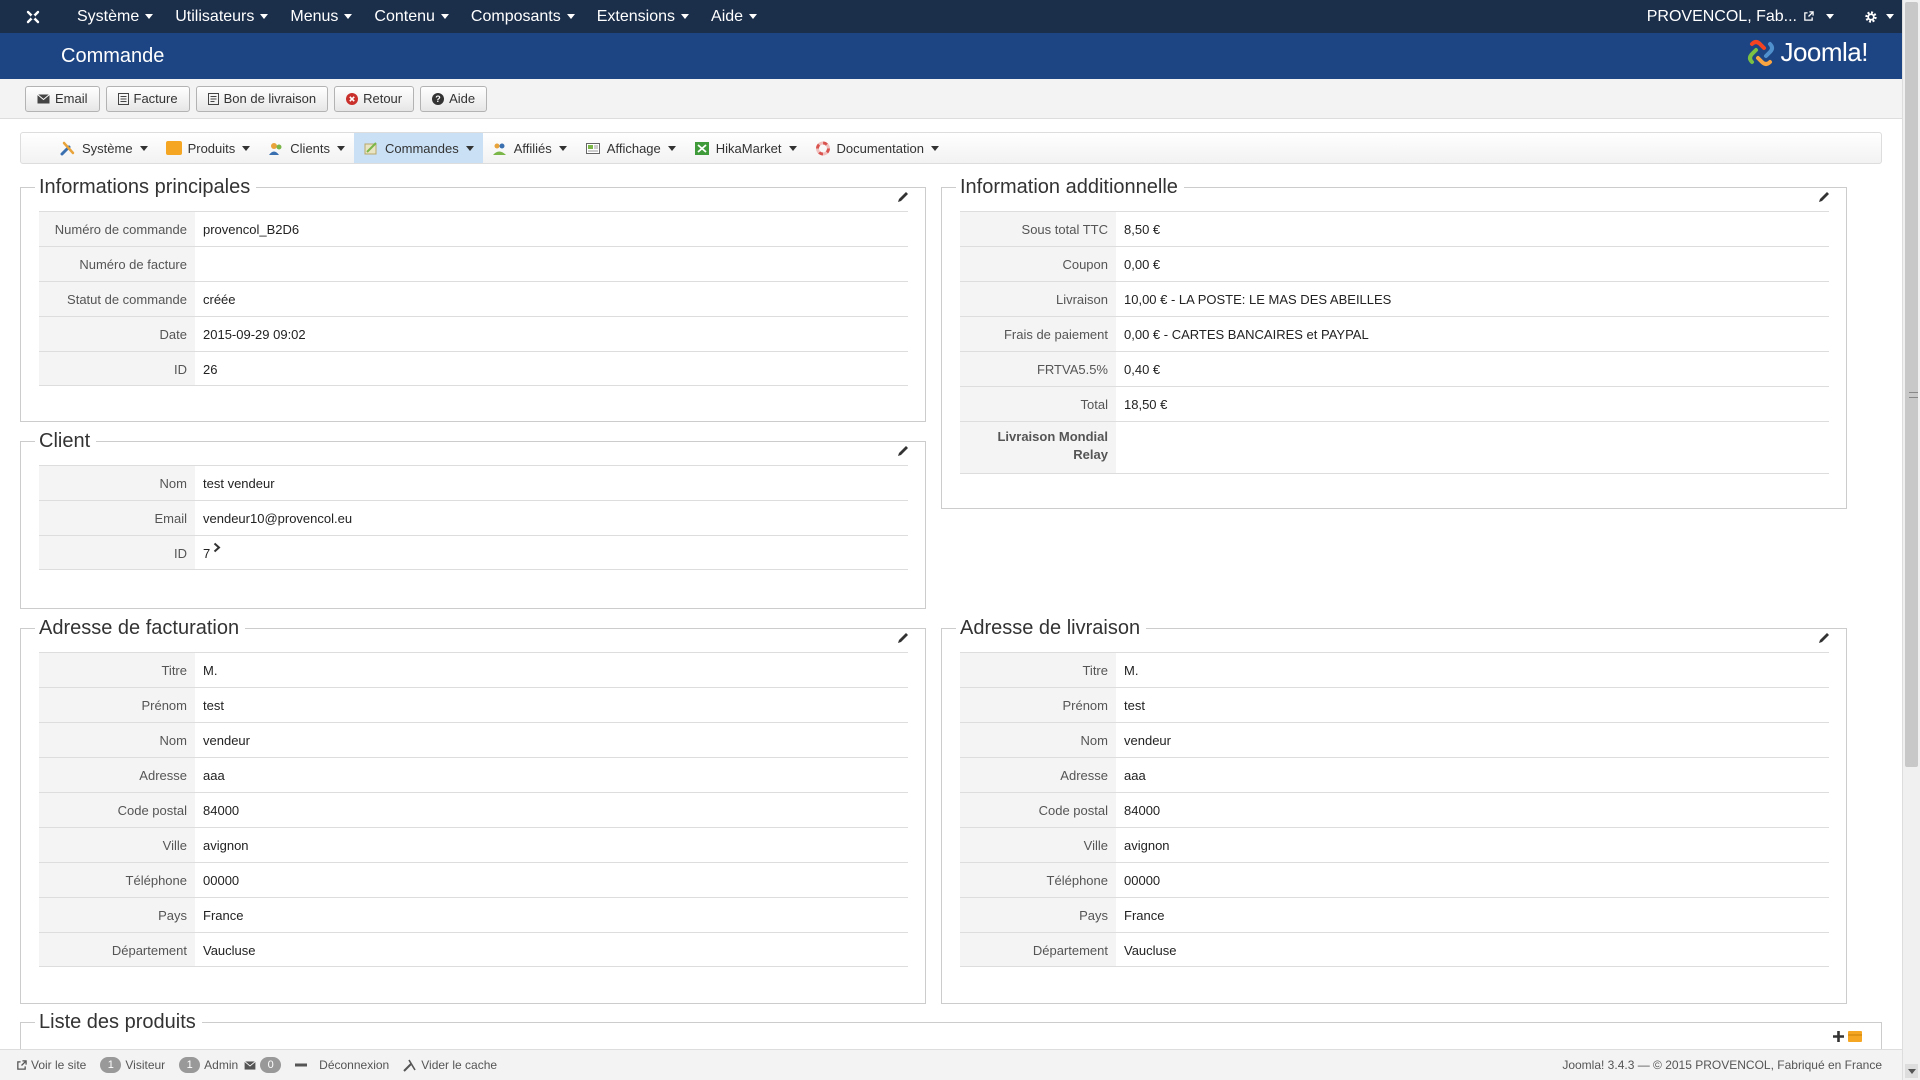 Image resolution: width=1920 pixels, height=1080 pixels. I want to click on hikamenu-systeme: Système, so click(104, 148).